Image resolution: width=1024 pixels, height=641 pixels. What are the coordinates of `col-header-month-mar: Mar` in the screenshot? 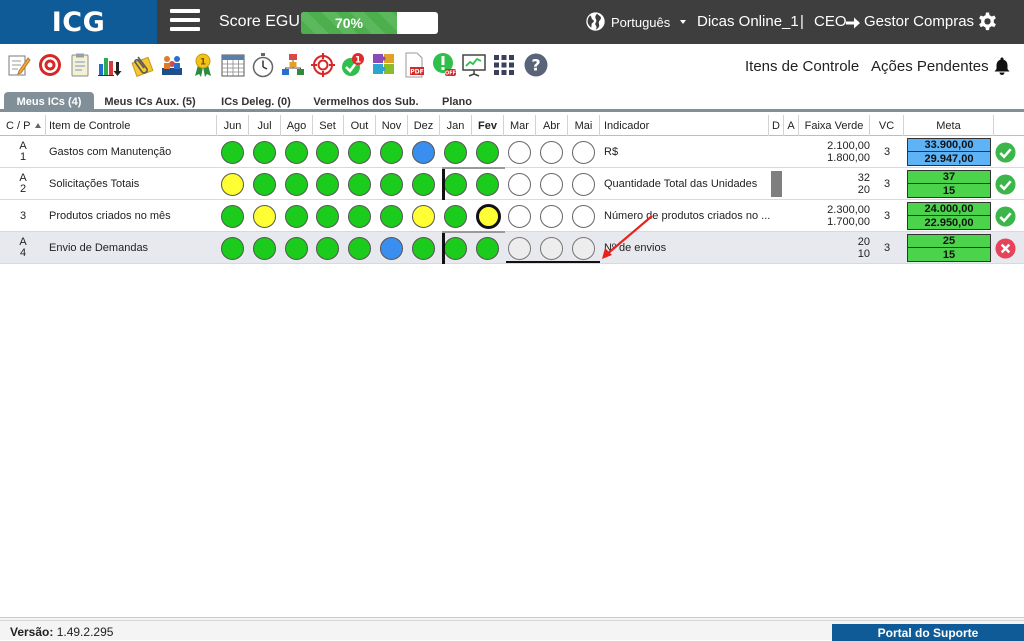 It's located at (520, 125).